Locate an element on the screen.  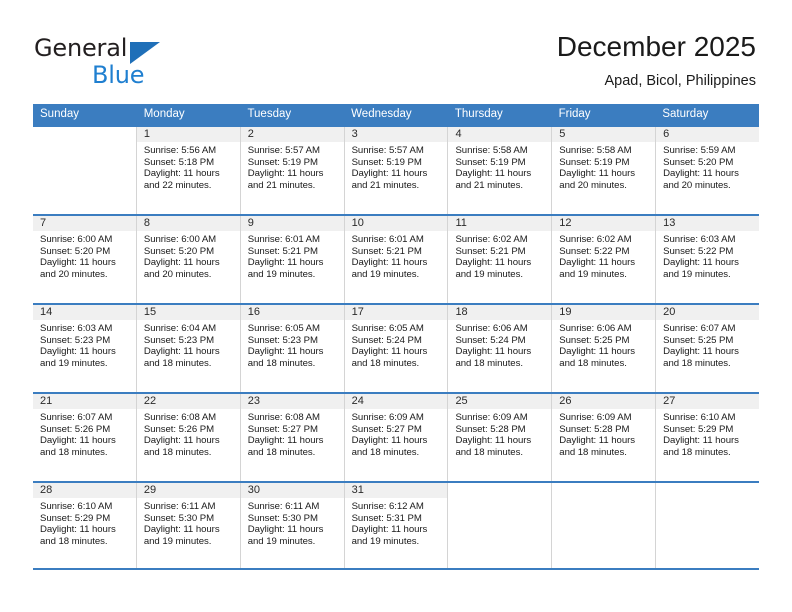
sunrise-text: Sunrise: 5:59 AM is located at coordinates (699, 150).